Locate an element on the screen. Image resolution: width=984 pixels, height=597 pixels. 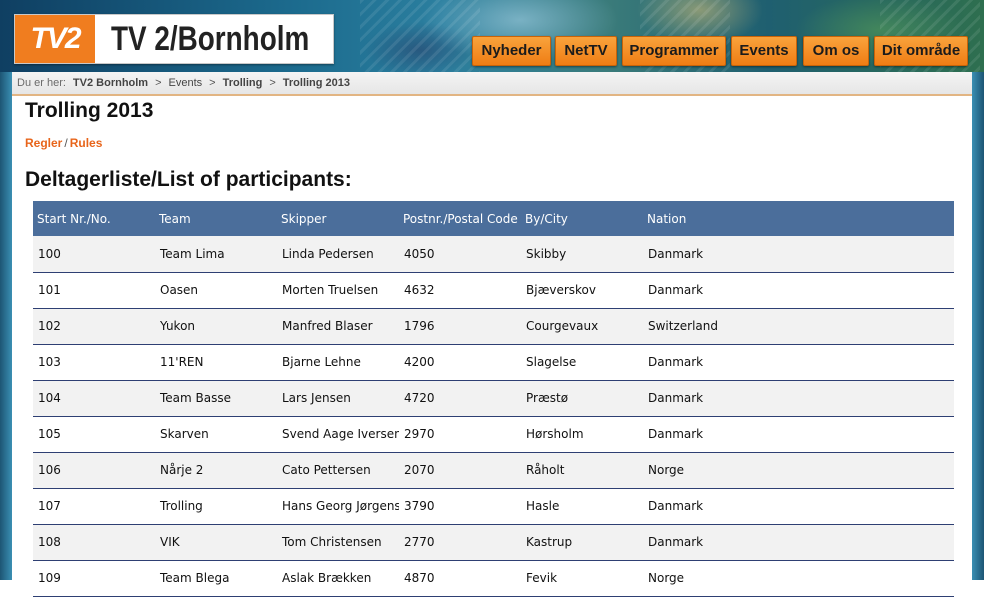
cell-city: Courgevaux is located at coordinates (562, 326).